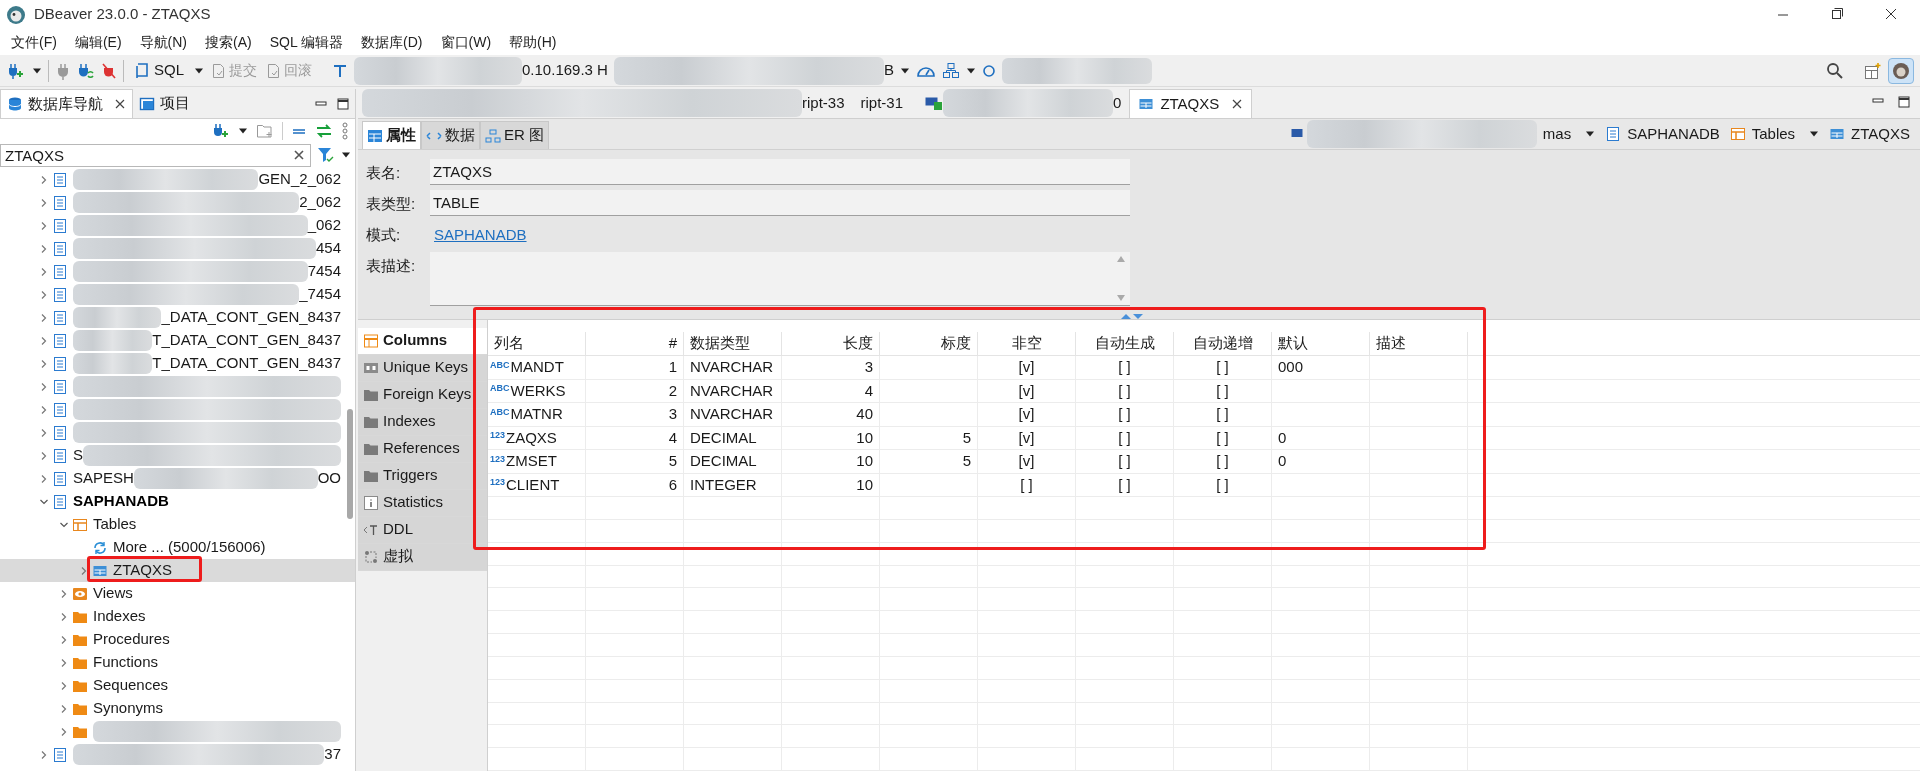 The image size is (1920, 771). I want to click on editor-tab: 0, so click(1117, 103).